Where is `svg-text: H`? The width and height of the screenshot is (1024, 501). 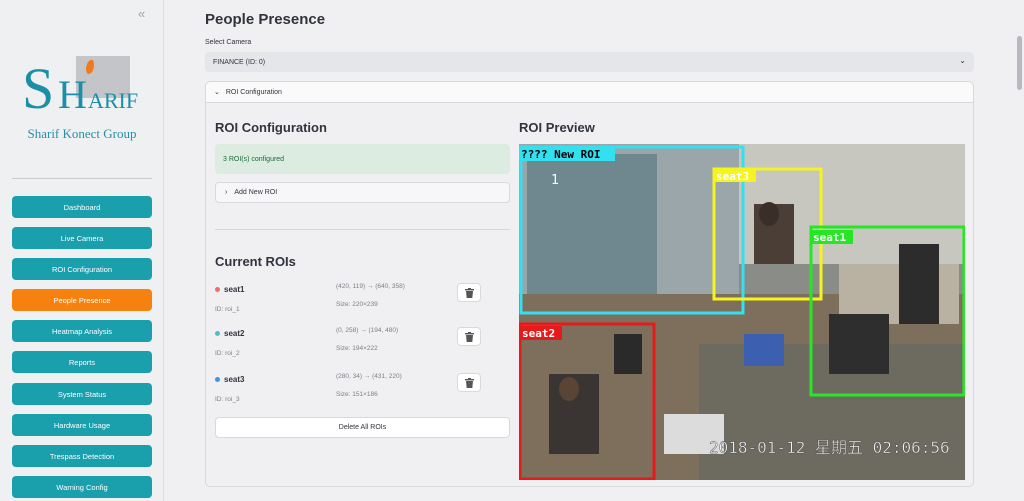
svg-text: H is located at coordinates (72, 94).